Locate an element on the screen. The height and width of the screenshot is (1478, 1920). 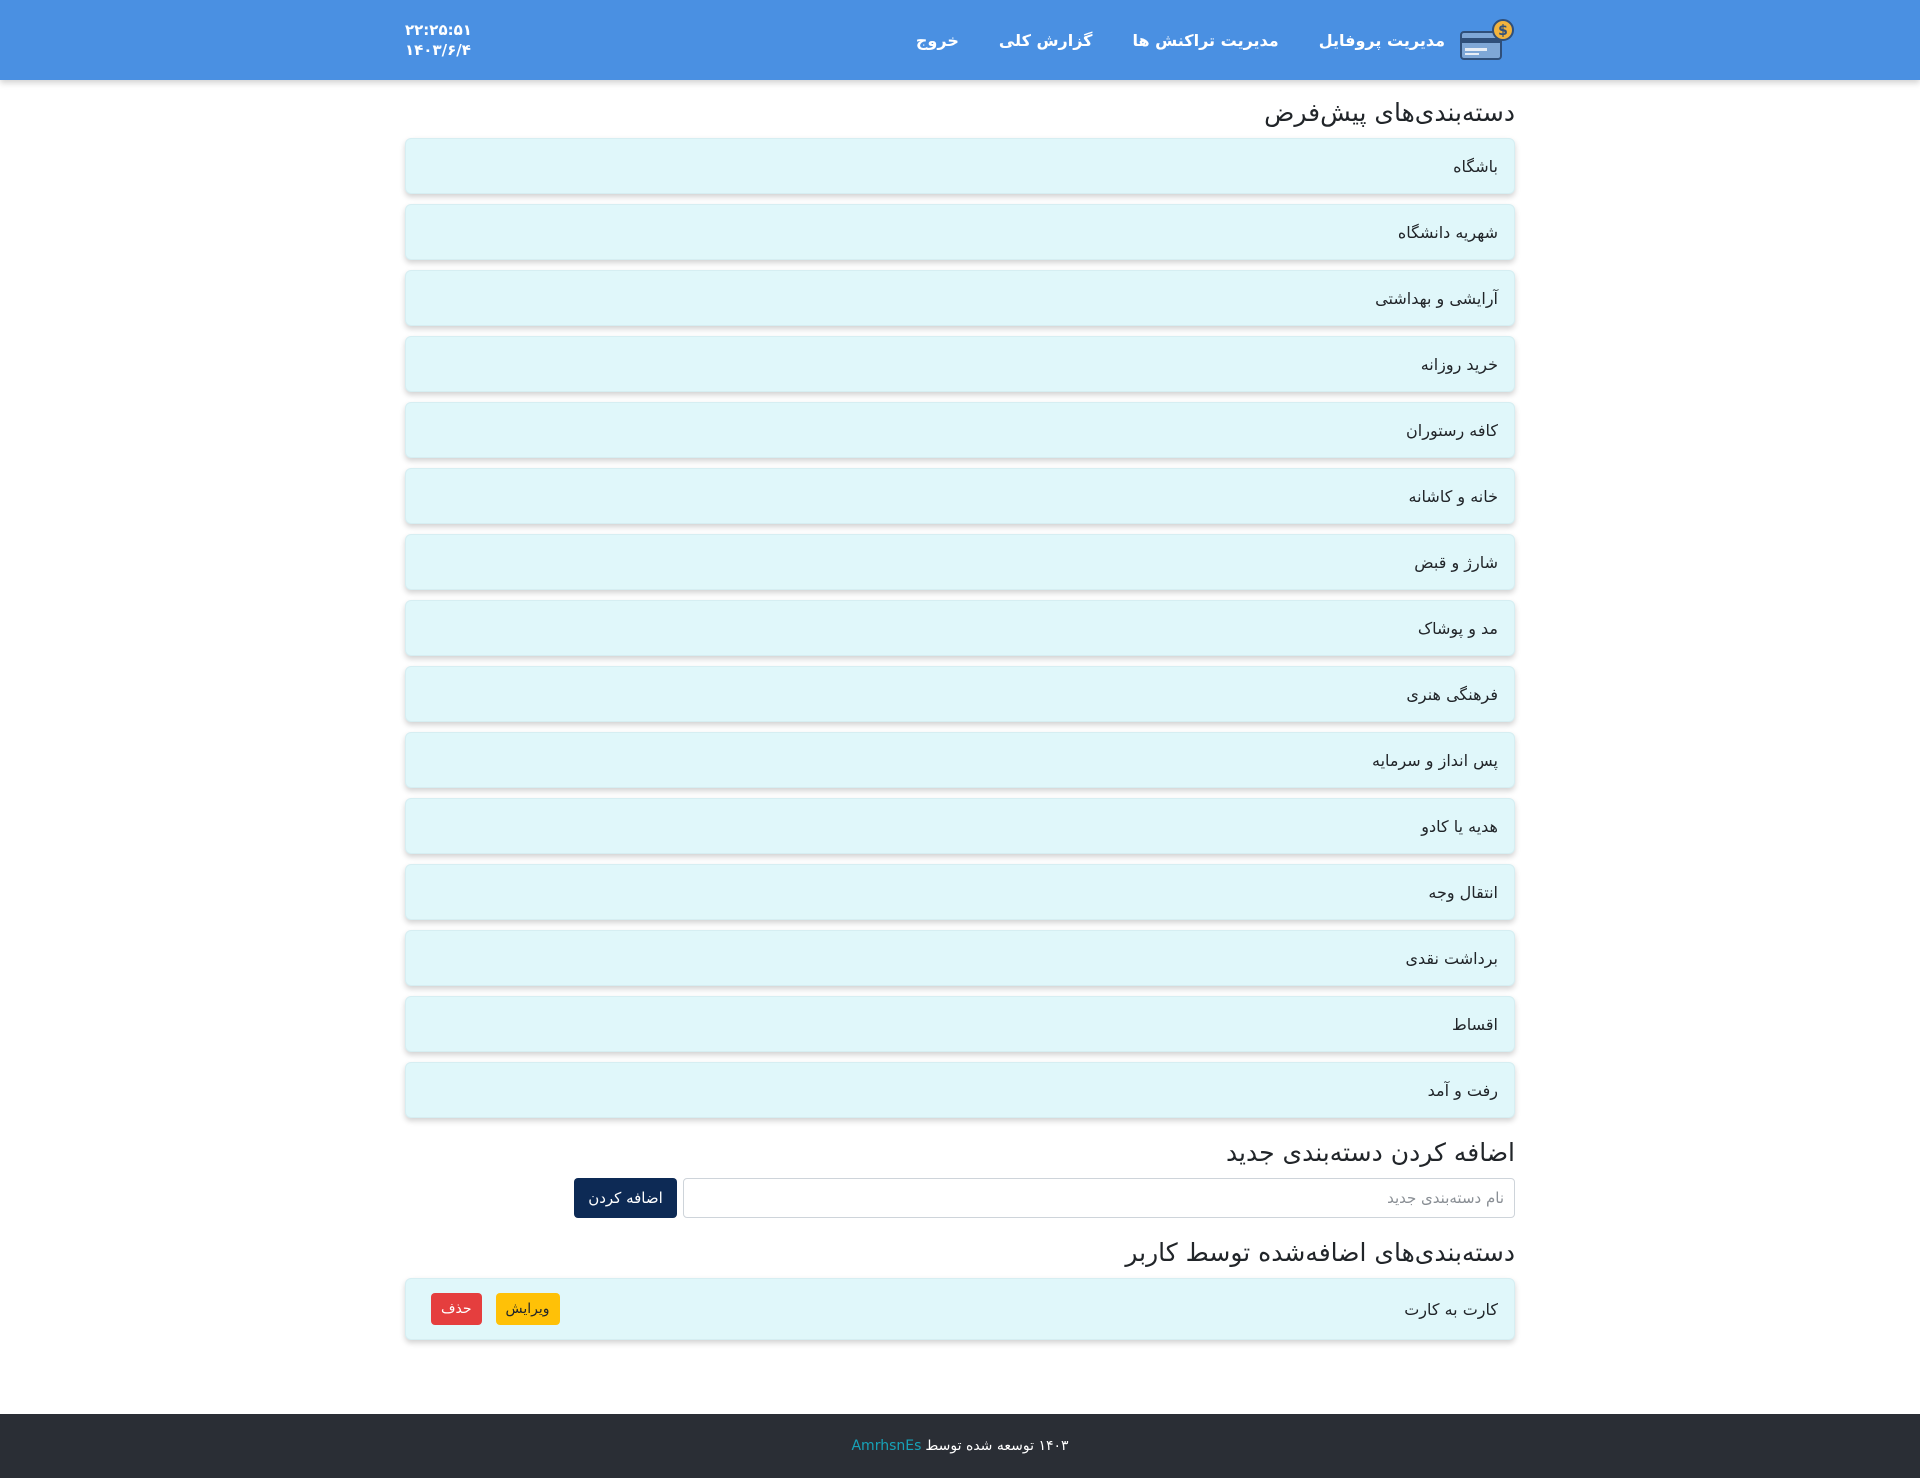
user-category-item: کارت به کارت حذف ویرایش is located at coordinates (960, 1309).